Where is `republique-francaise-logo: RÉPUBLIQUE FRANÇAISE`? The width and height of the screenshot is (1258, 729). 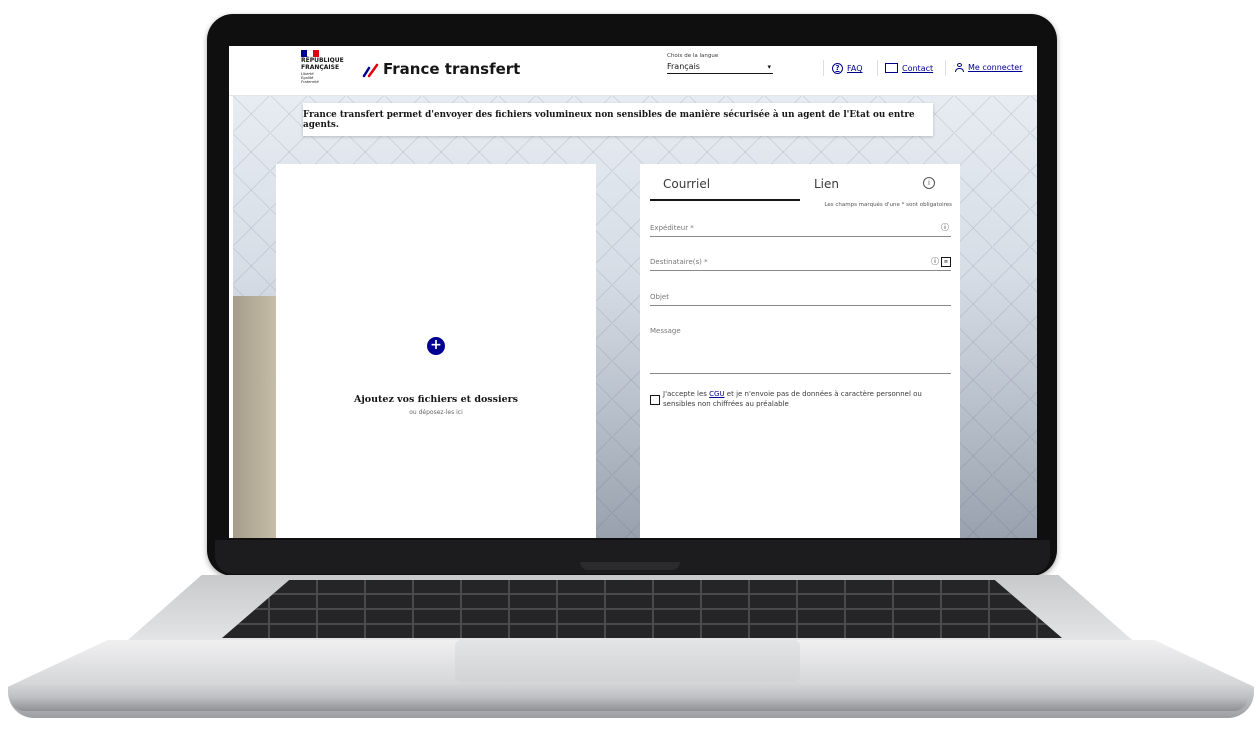
republique-francaise-logo: RÉPUBLIQUE FRANÇAISE is located at coordinates (322, 64).